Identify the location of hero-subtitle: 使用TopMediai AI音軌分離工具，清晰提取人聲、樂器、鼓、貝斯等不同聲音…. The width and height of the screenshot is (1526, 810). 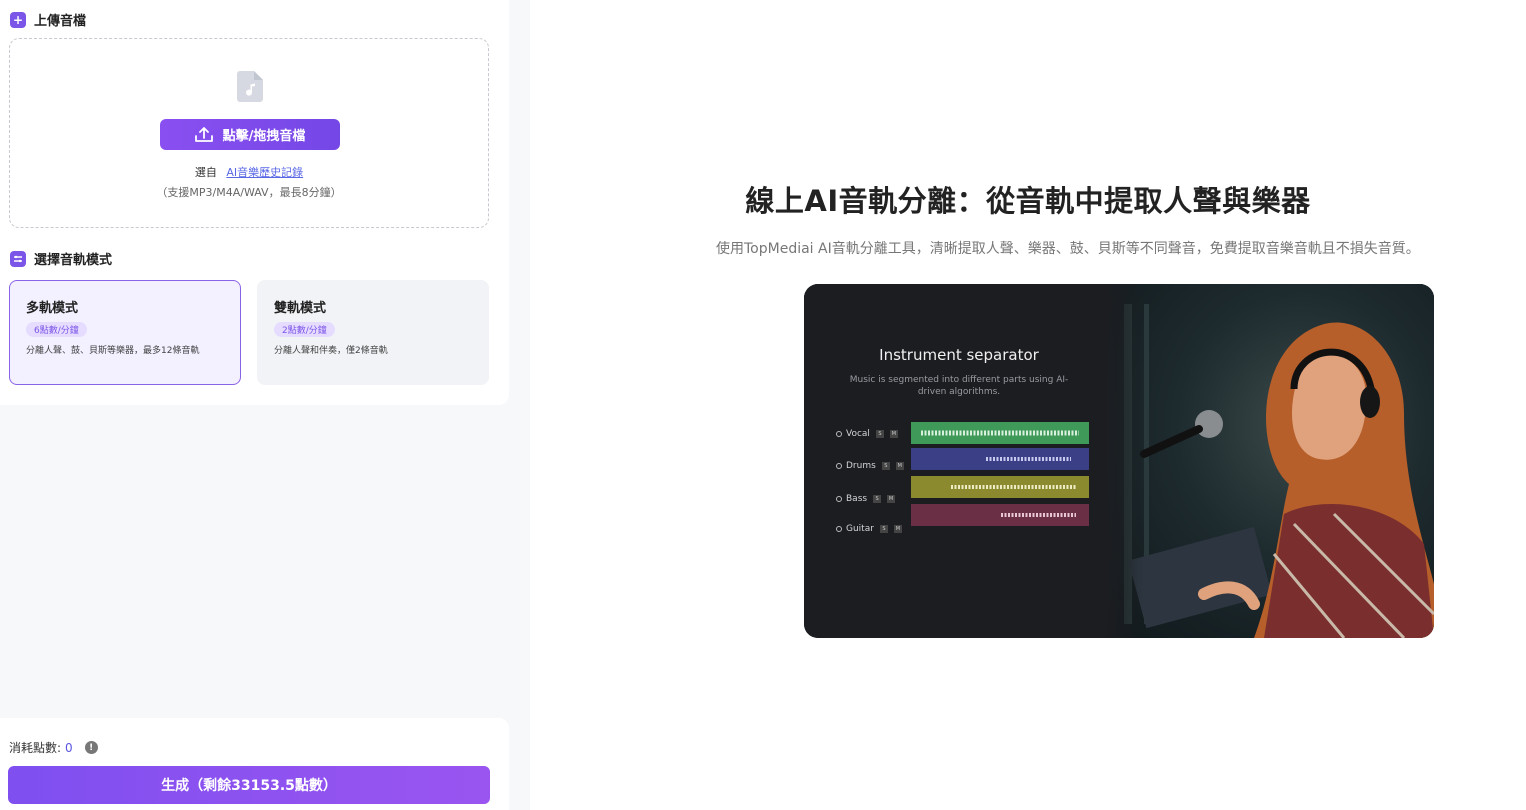
(1068, 249).